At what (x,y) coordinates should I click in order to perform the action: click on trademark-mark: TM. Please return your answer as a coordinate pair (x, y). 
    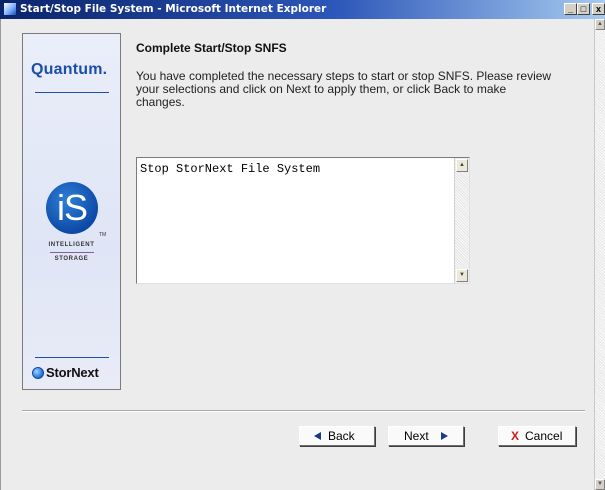
    Looking at the image, I should click on (103, 235).